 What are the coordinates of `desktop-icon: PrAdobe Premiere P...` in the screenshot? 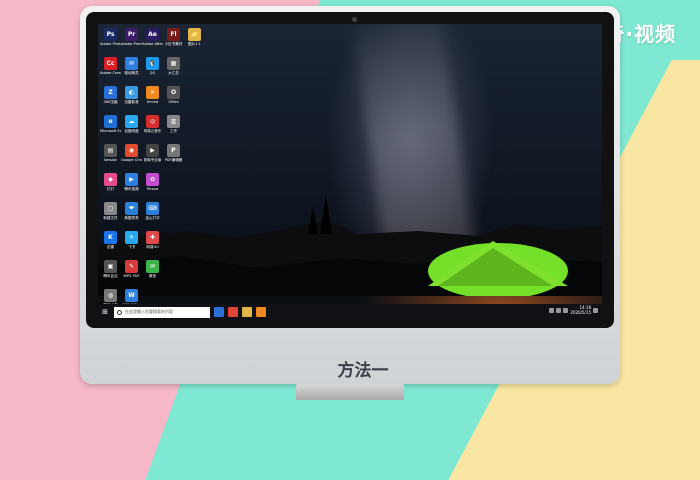 It's located at (131, 40).